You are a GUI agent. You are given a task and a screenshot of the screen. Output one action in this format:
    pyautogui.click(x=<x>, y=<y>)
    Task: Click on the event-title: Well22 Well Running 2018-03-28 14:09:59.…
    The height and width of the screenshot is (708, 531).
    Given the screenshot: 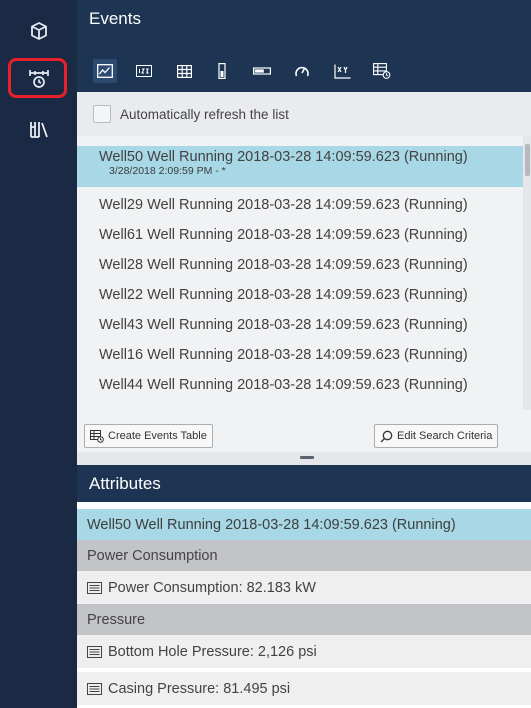 What is the action you would take?
    pyautogui.click(x=283, y=295)
    